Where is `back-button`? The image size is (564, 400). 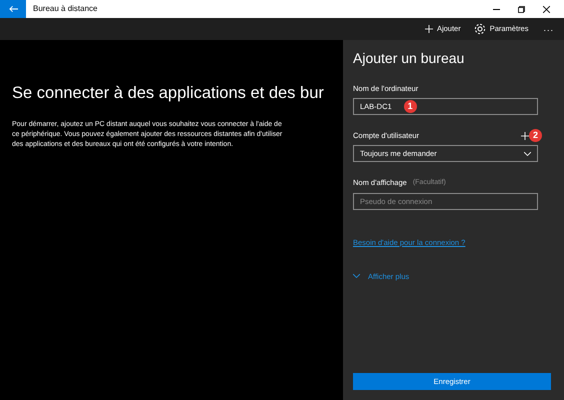
back-button is located at coordinates (13, 9).